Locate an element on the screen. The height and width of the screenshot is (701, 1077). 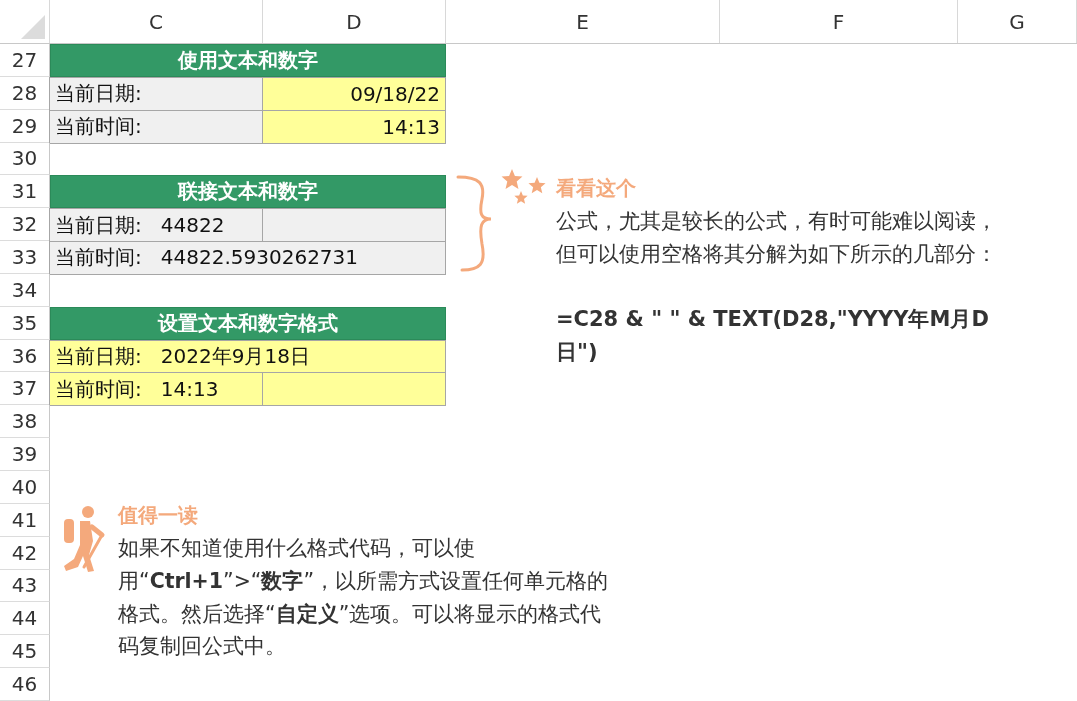
column-header: E is located at coordinates (583, 21).